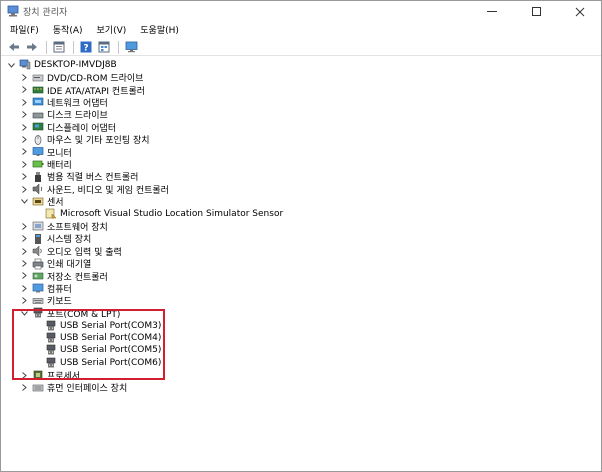 This screenshot has width=602, height=472. I want to click on maximize-button, so click(536, 11).